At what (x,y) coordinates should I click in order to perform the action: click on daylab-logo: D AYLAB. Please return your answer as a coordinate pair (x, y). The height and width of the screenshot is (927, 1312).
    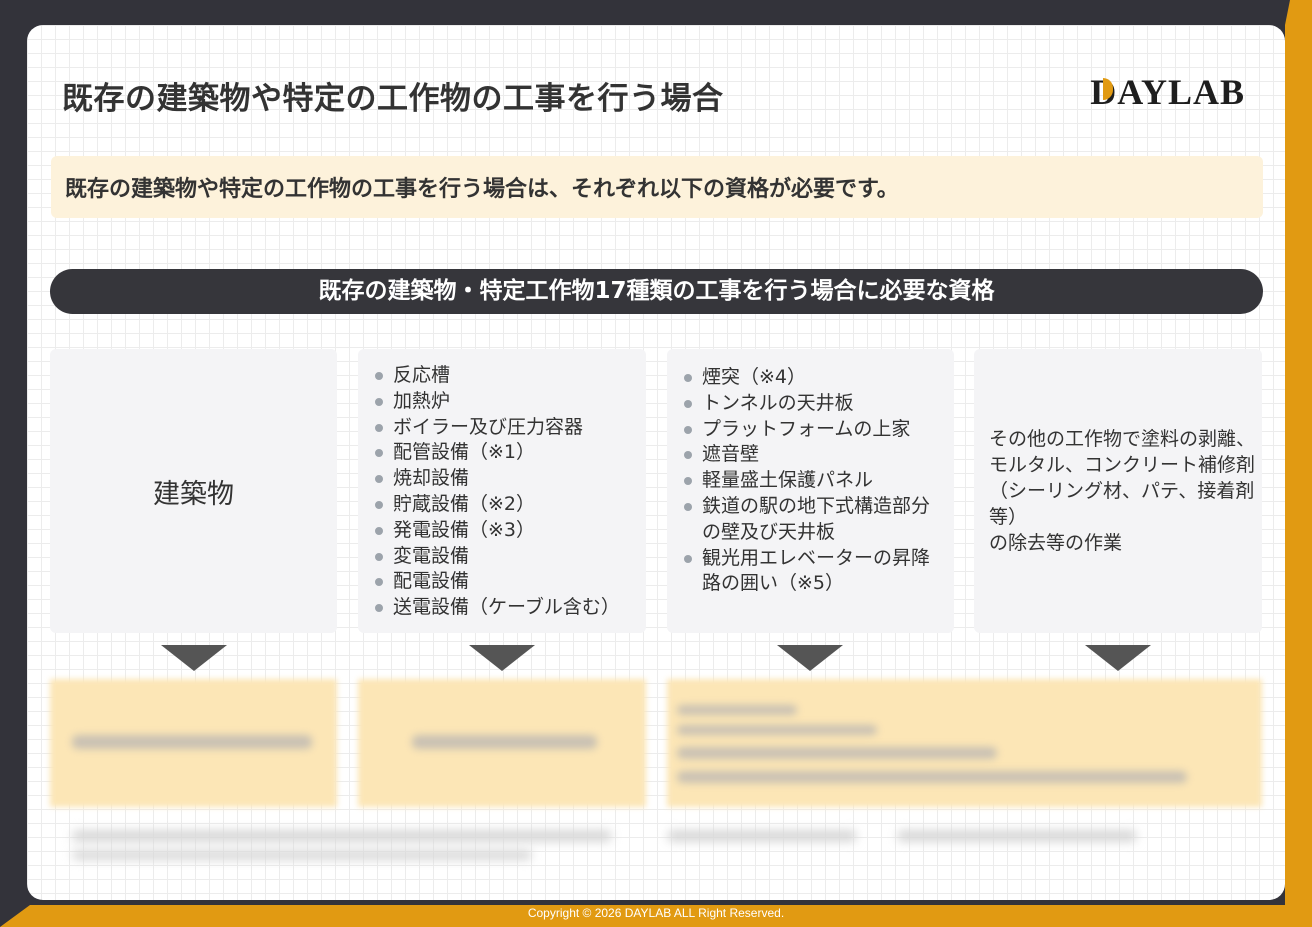
    Looking at the image, I should click on (1167, 92).